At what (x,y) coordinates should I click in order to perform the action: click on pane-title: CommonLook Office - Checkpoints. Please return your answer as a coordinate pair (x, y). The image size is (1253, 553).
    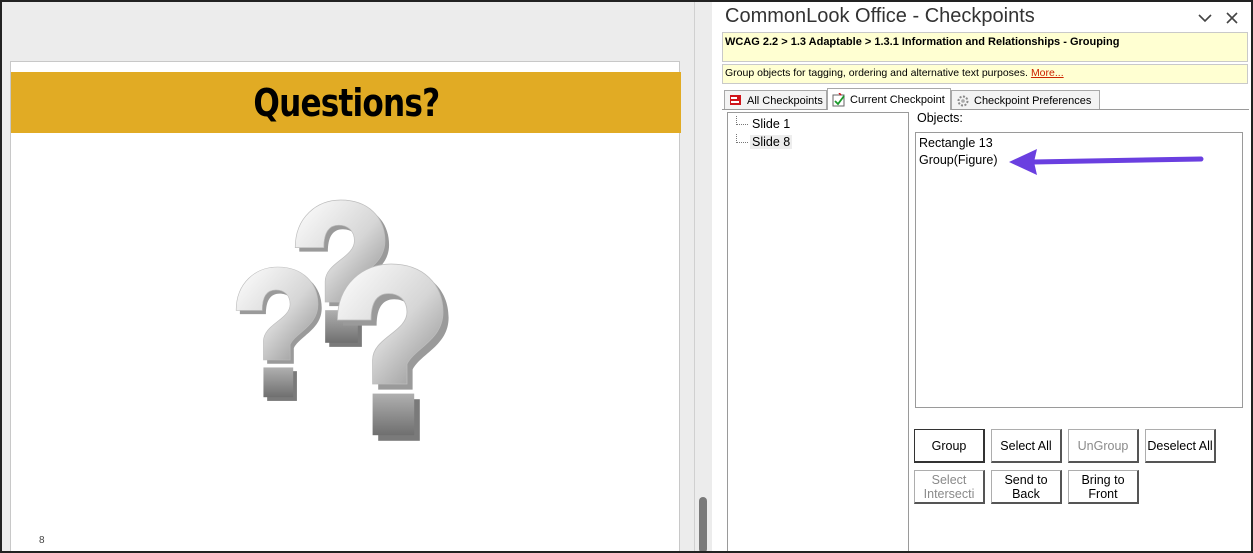
    Looking at the image, I should click on (880, 16).